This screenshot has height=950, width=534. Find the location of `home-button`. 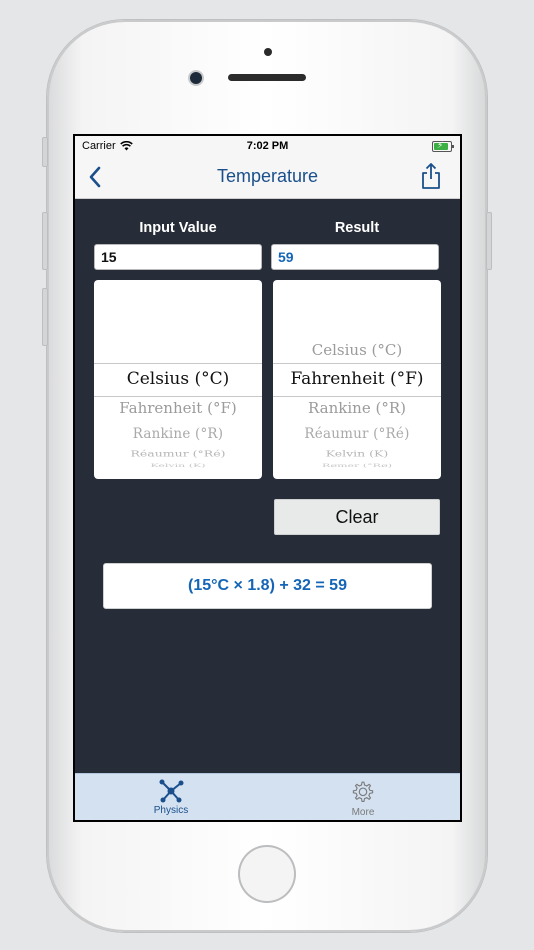

home-button is located at coordinates (267, 874).